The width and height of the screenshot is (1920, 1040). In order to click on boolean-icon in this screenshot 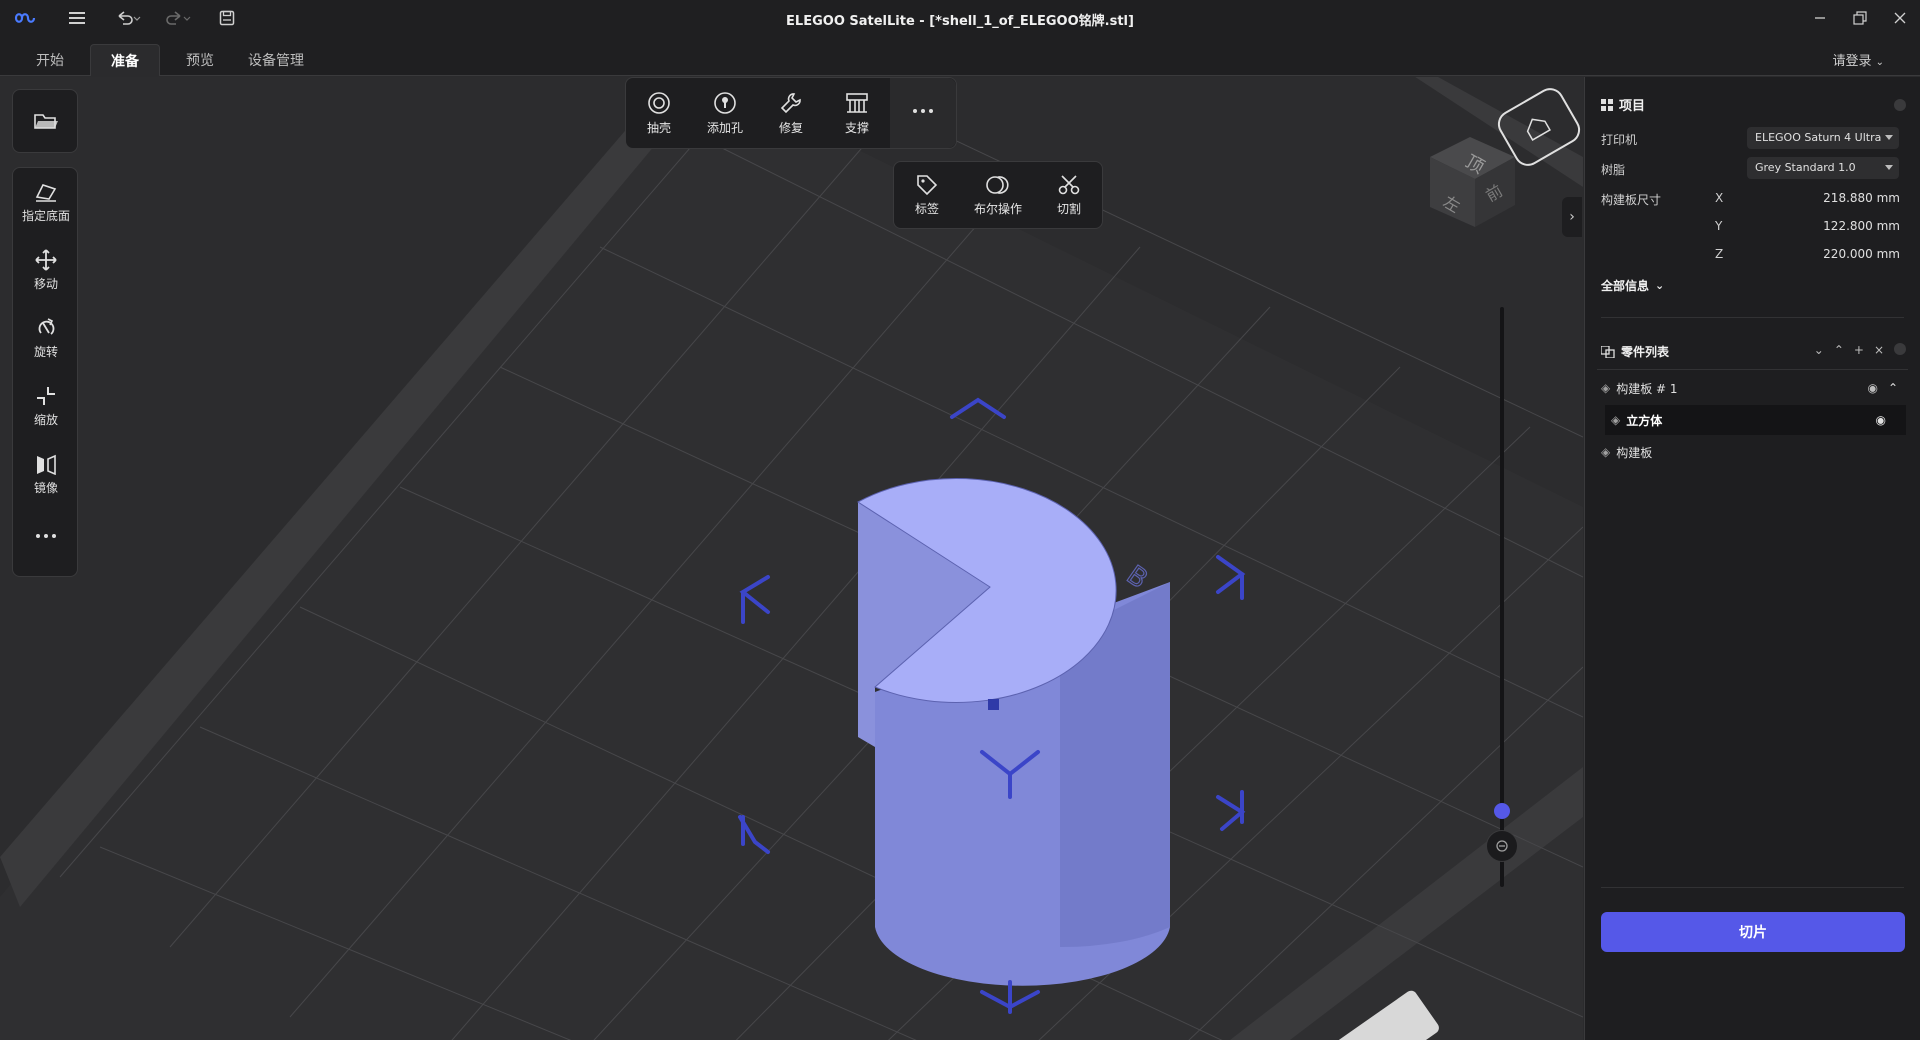, I will do `click(997, 184)`.